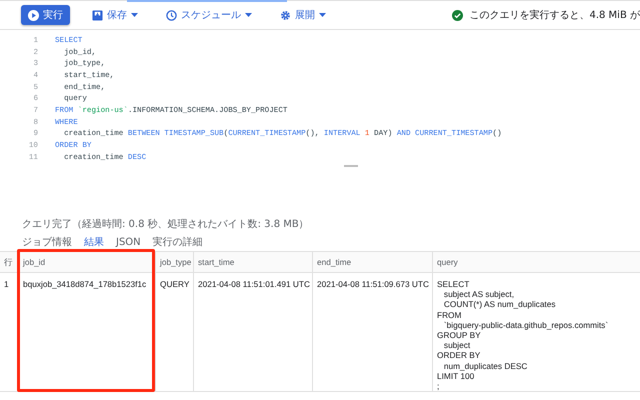 This screenshot has height=400, width=640. I want to click on column-header: start_time, so click(252, 262).